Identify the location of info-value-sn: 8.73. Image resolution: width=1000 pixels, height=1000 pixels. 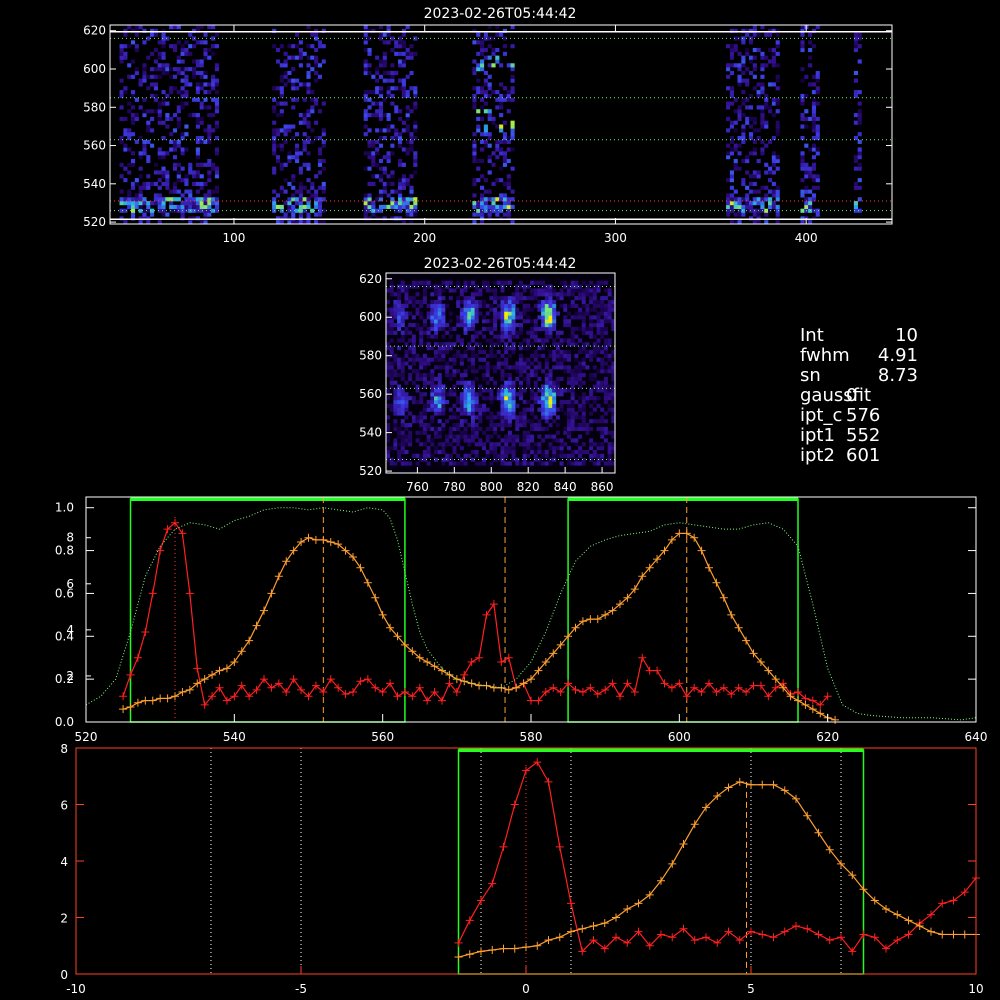
(898, 375).